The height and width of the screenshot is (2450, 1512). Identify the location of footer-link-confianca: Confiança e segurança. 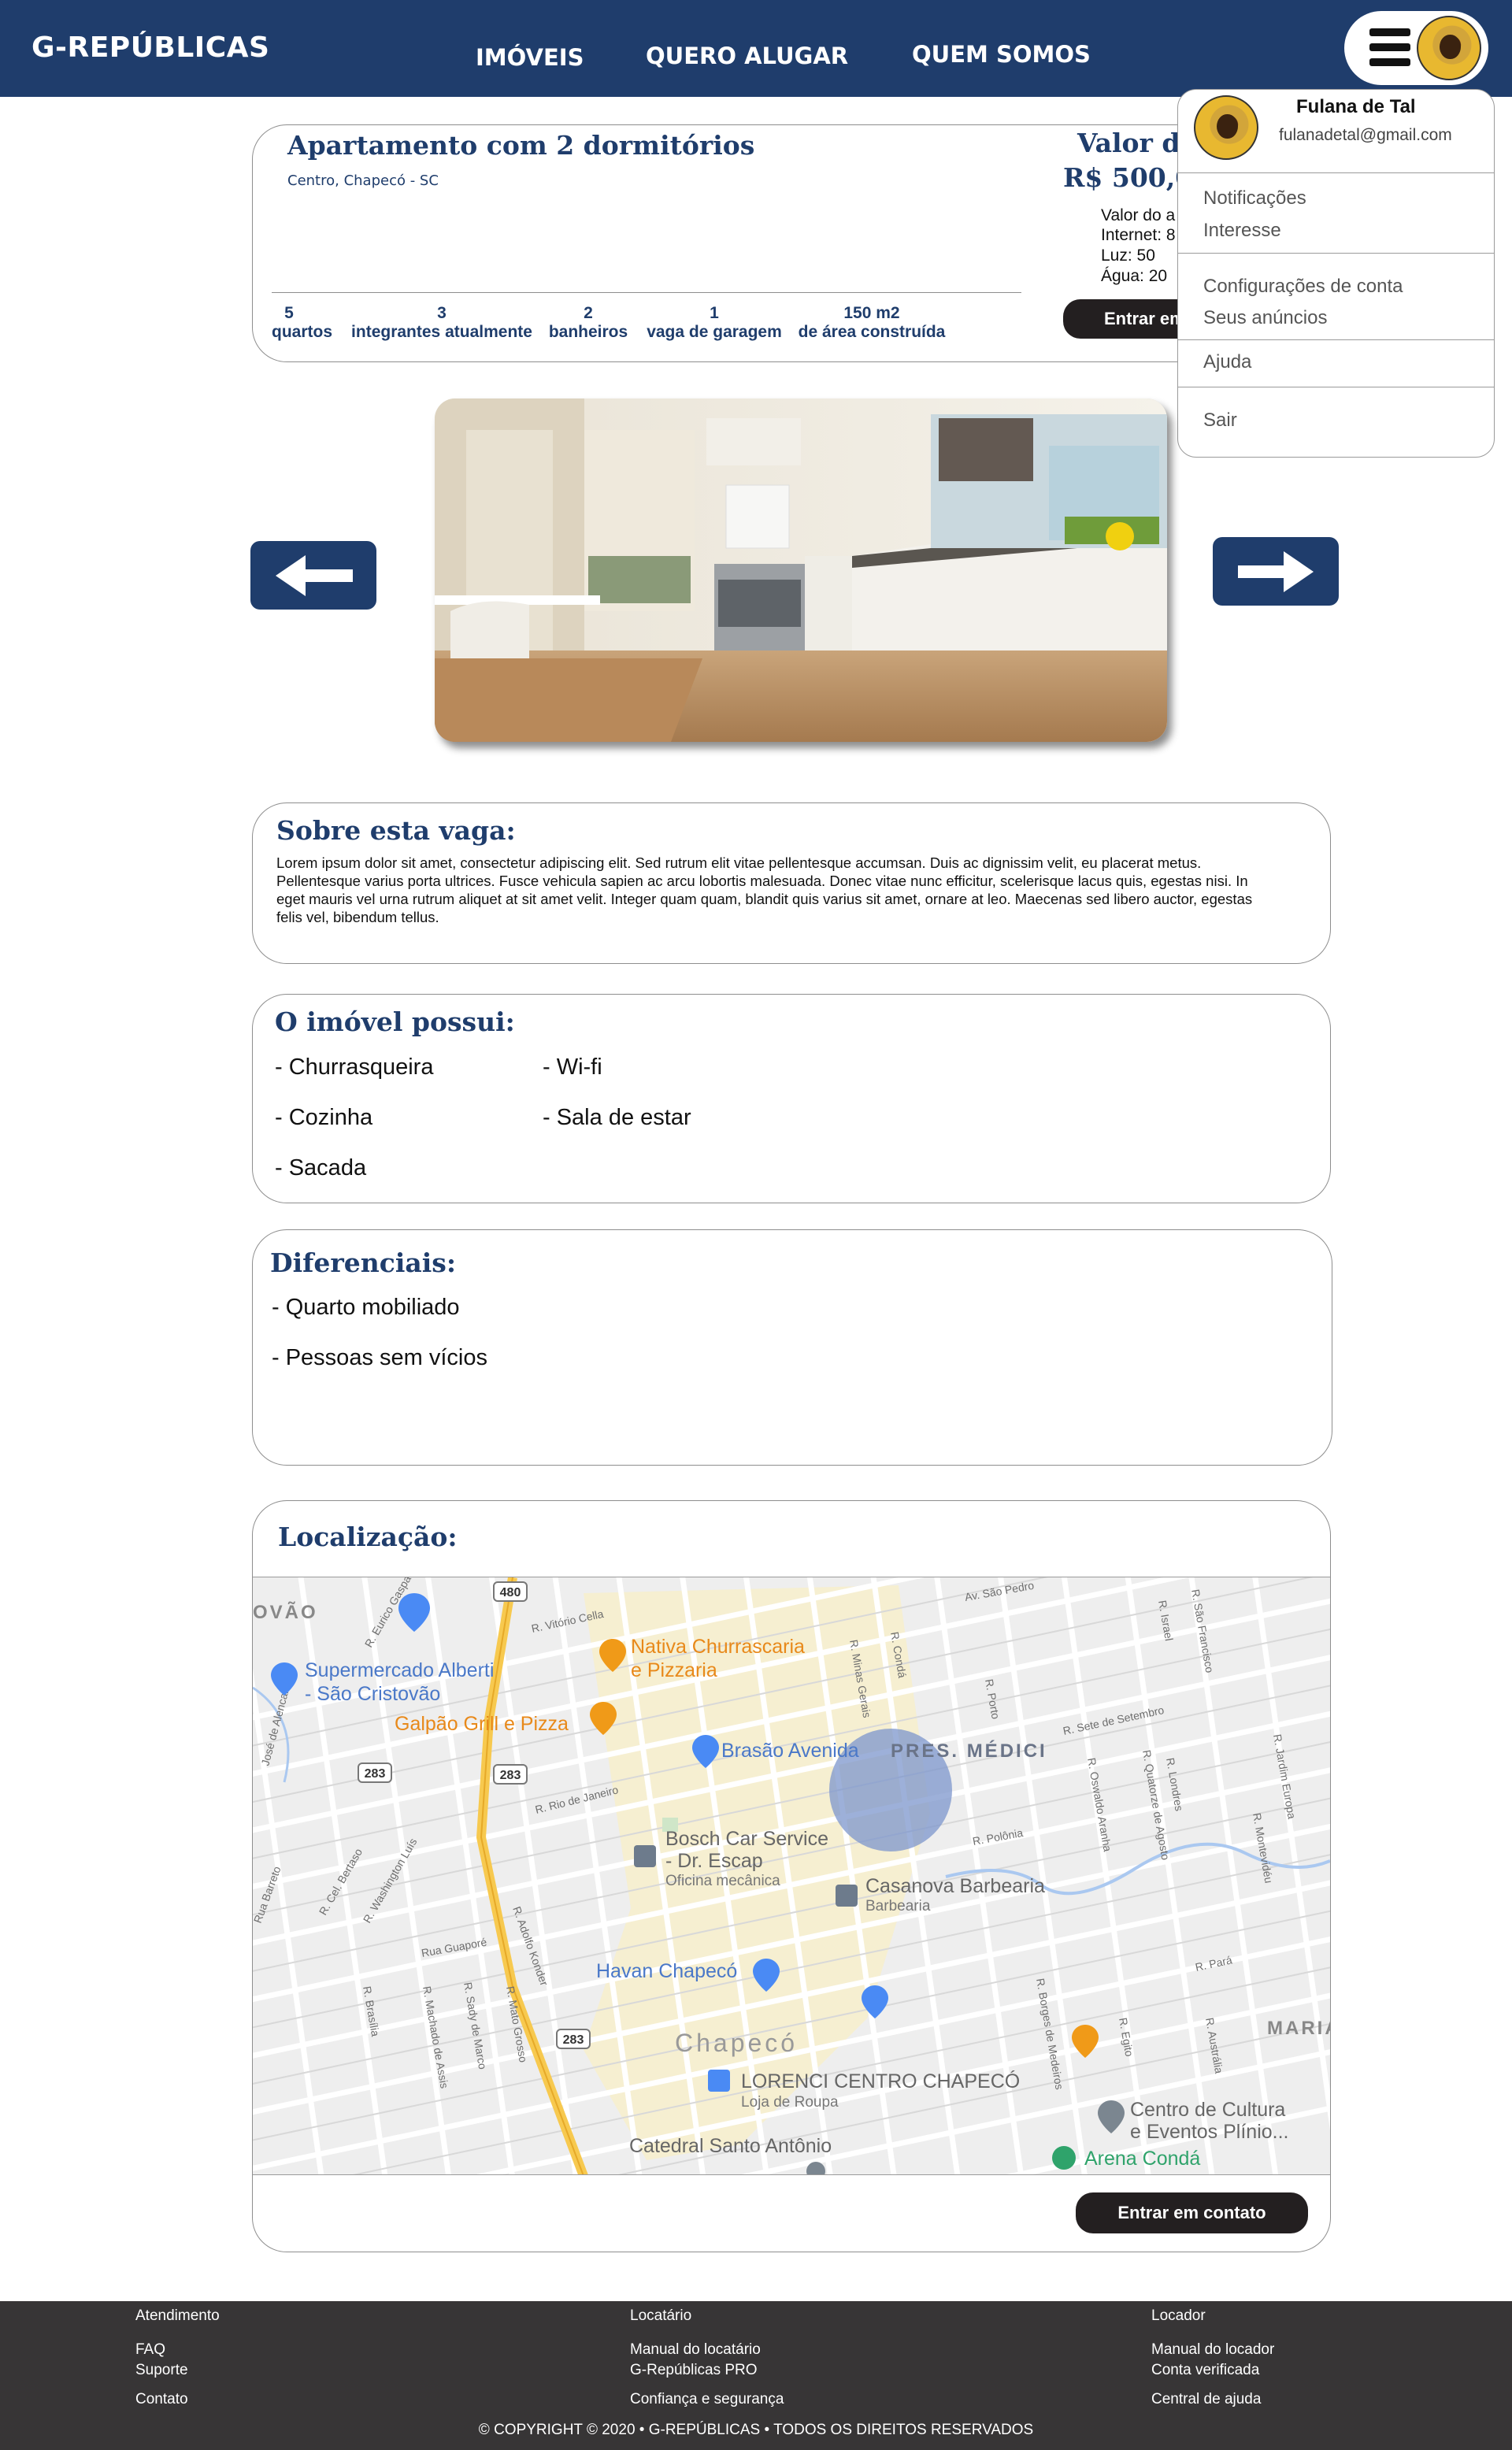
(707, 2399).